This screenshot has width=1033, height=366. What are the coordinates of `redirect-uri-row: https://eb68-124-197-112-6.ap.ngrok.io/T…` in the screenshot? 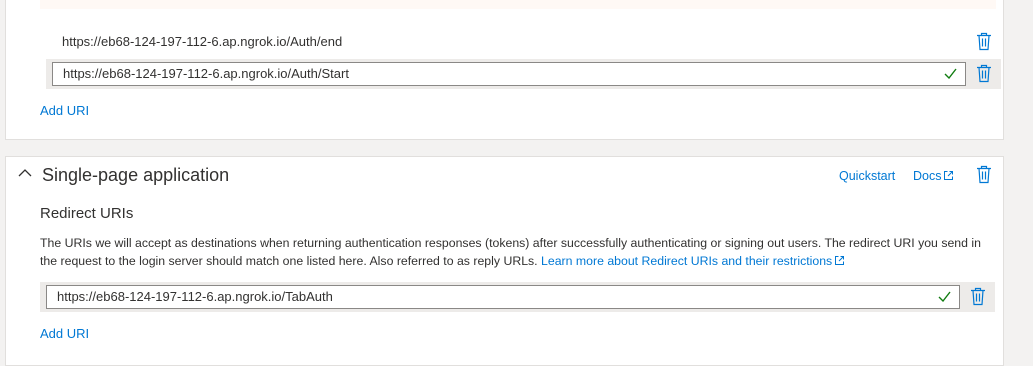 It's located at (517, 297).